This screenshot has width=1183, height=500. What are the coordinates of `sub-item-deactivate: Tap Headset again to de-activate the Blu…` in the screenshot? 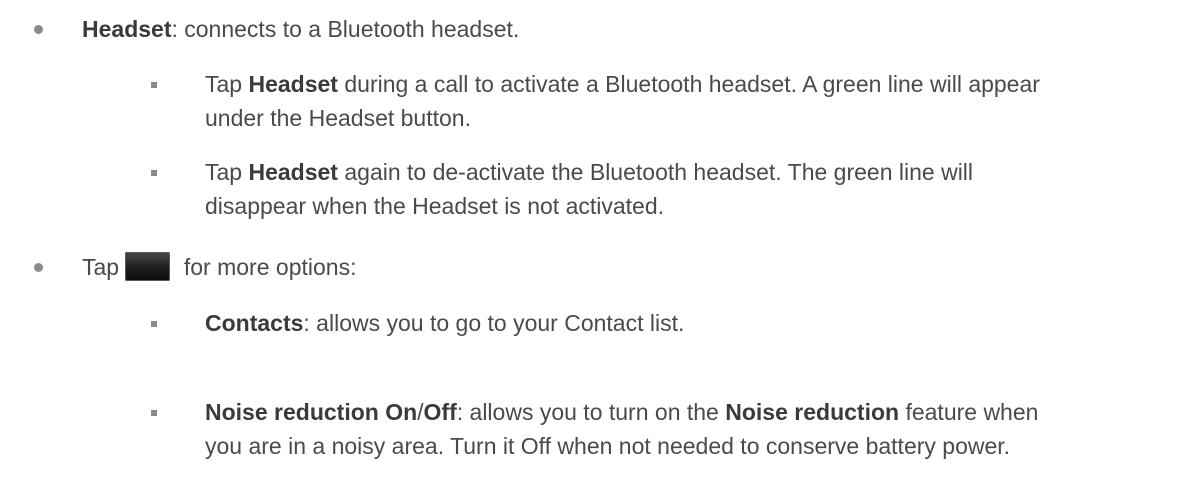 It's located at (589, 172).